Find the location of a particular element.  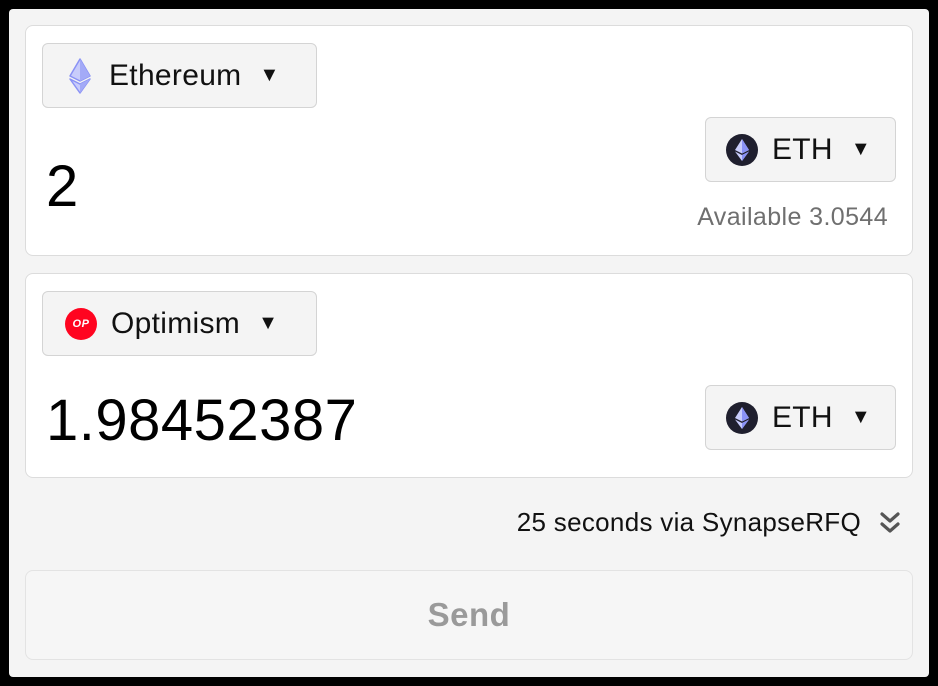

to-token-selector: ETH ▼ is located at coordinates (800, 417).